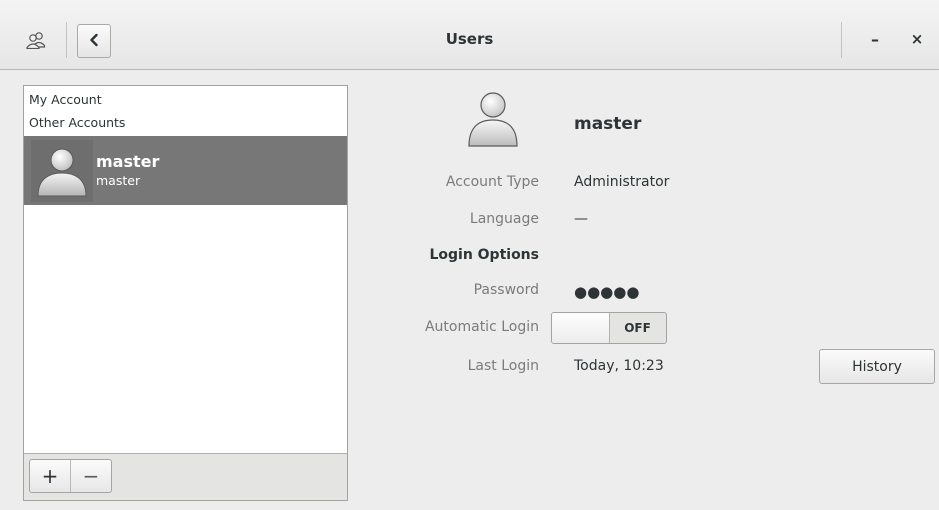 This screenshot has height=510, width=939. Describe the element at coordinates (875, 39) in the screenshot. I see `minimize-button: –` at that location.